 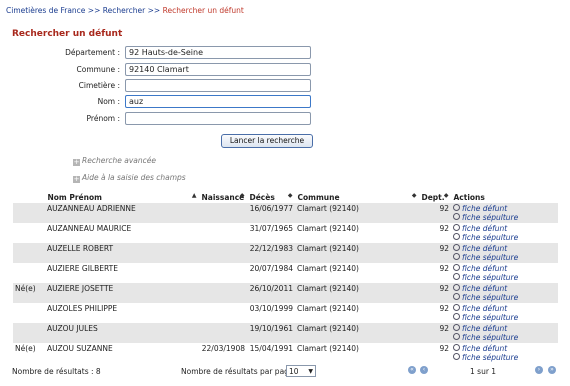 I want to click on prenom-label: Prénom :, so click(x=103, y=118).